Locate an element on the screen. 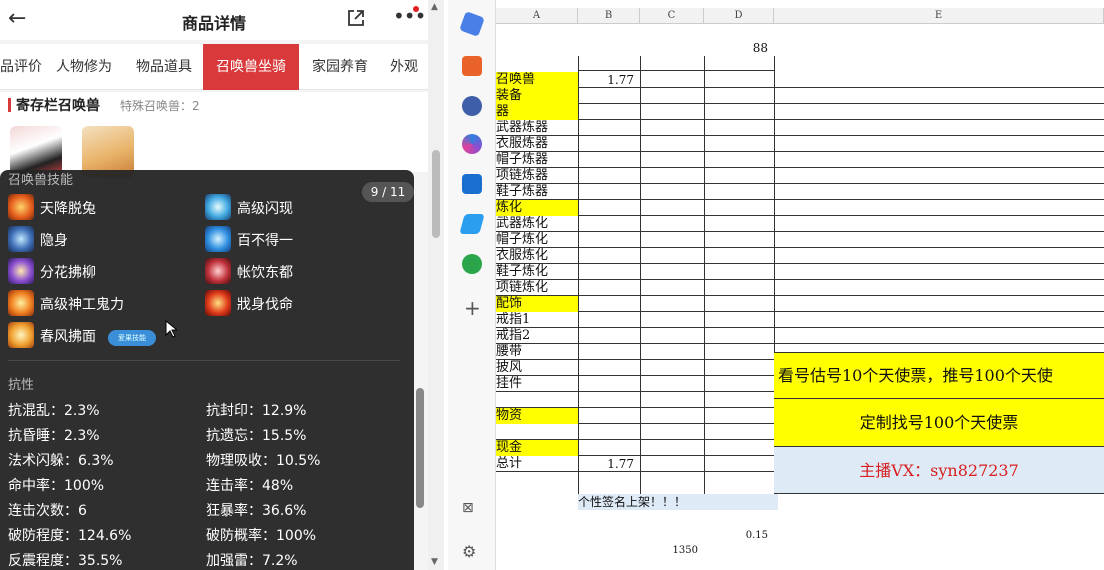 The width and height of the screenshot is (1104, 570). cell-a: 现金 is located at coordinates (537, 448).